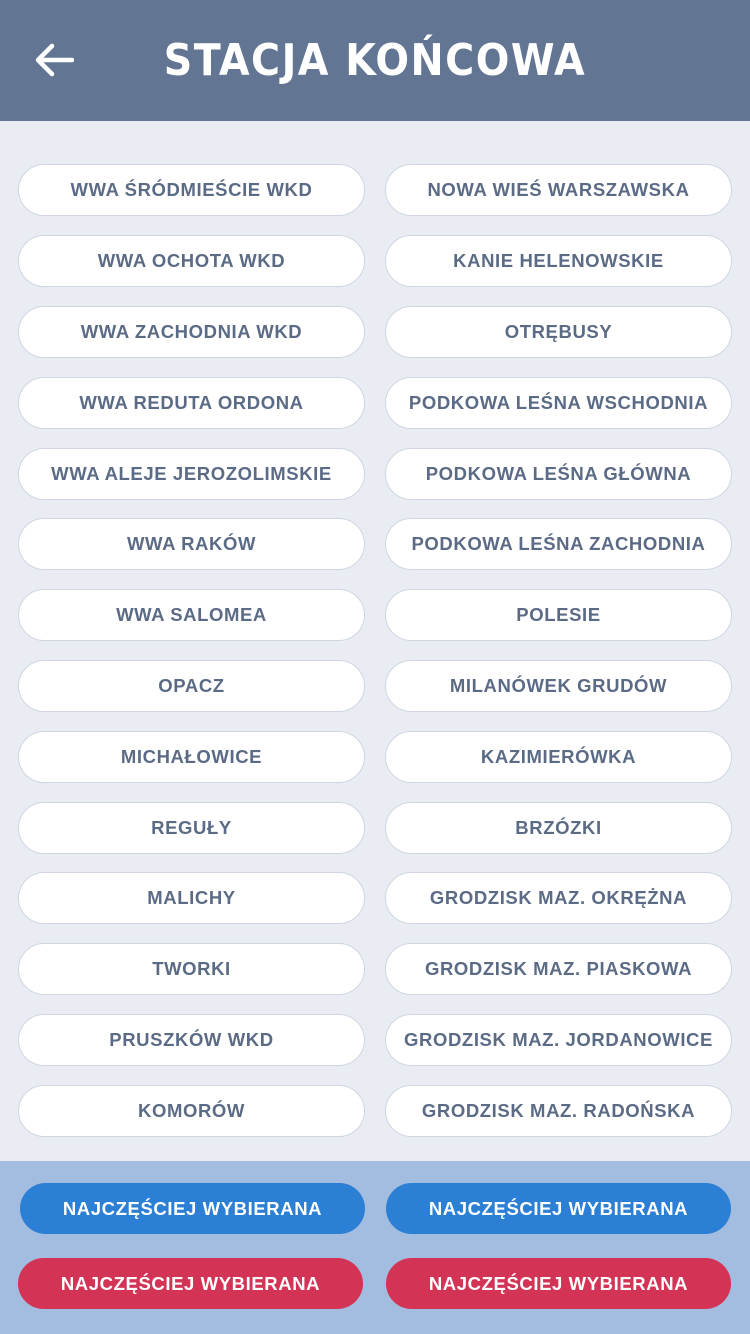 This screenshot has width=750, height=1334. Describe the element at coordinates (191, 969) in the screenshot. I see `station-button: TWORKI` at that location.